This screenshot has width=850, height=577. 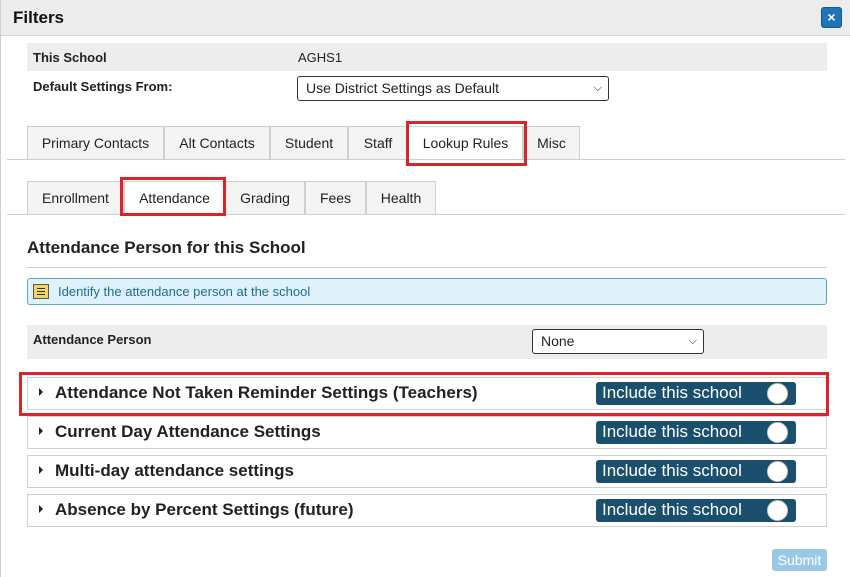 I want to click on tab-enrollment: Enrollment, so click(x=75, y=197).